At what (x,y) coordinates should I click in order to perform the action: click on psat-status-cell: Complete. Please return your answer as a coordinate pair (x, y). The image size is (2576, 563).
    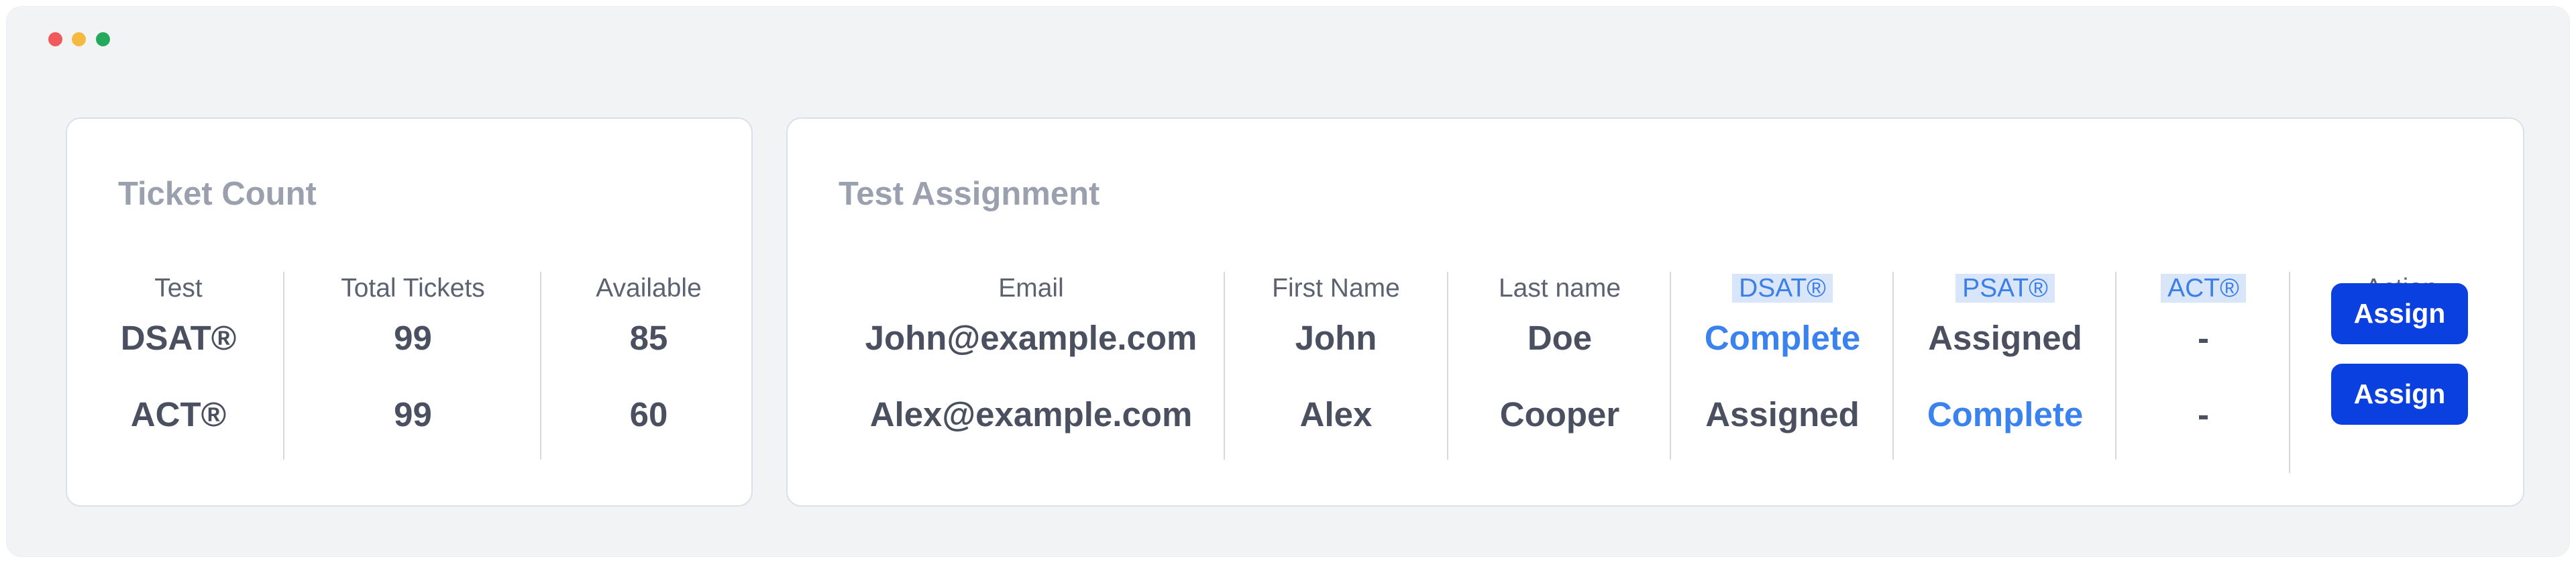
    Looking at the image, I should click on (2005, 414).